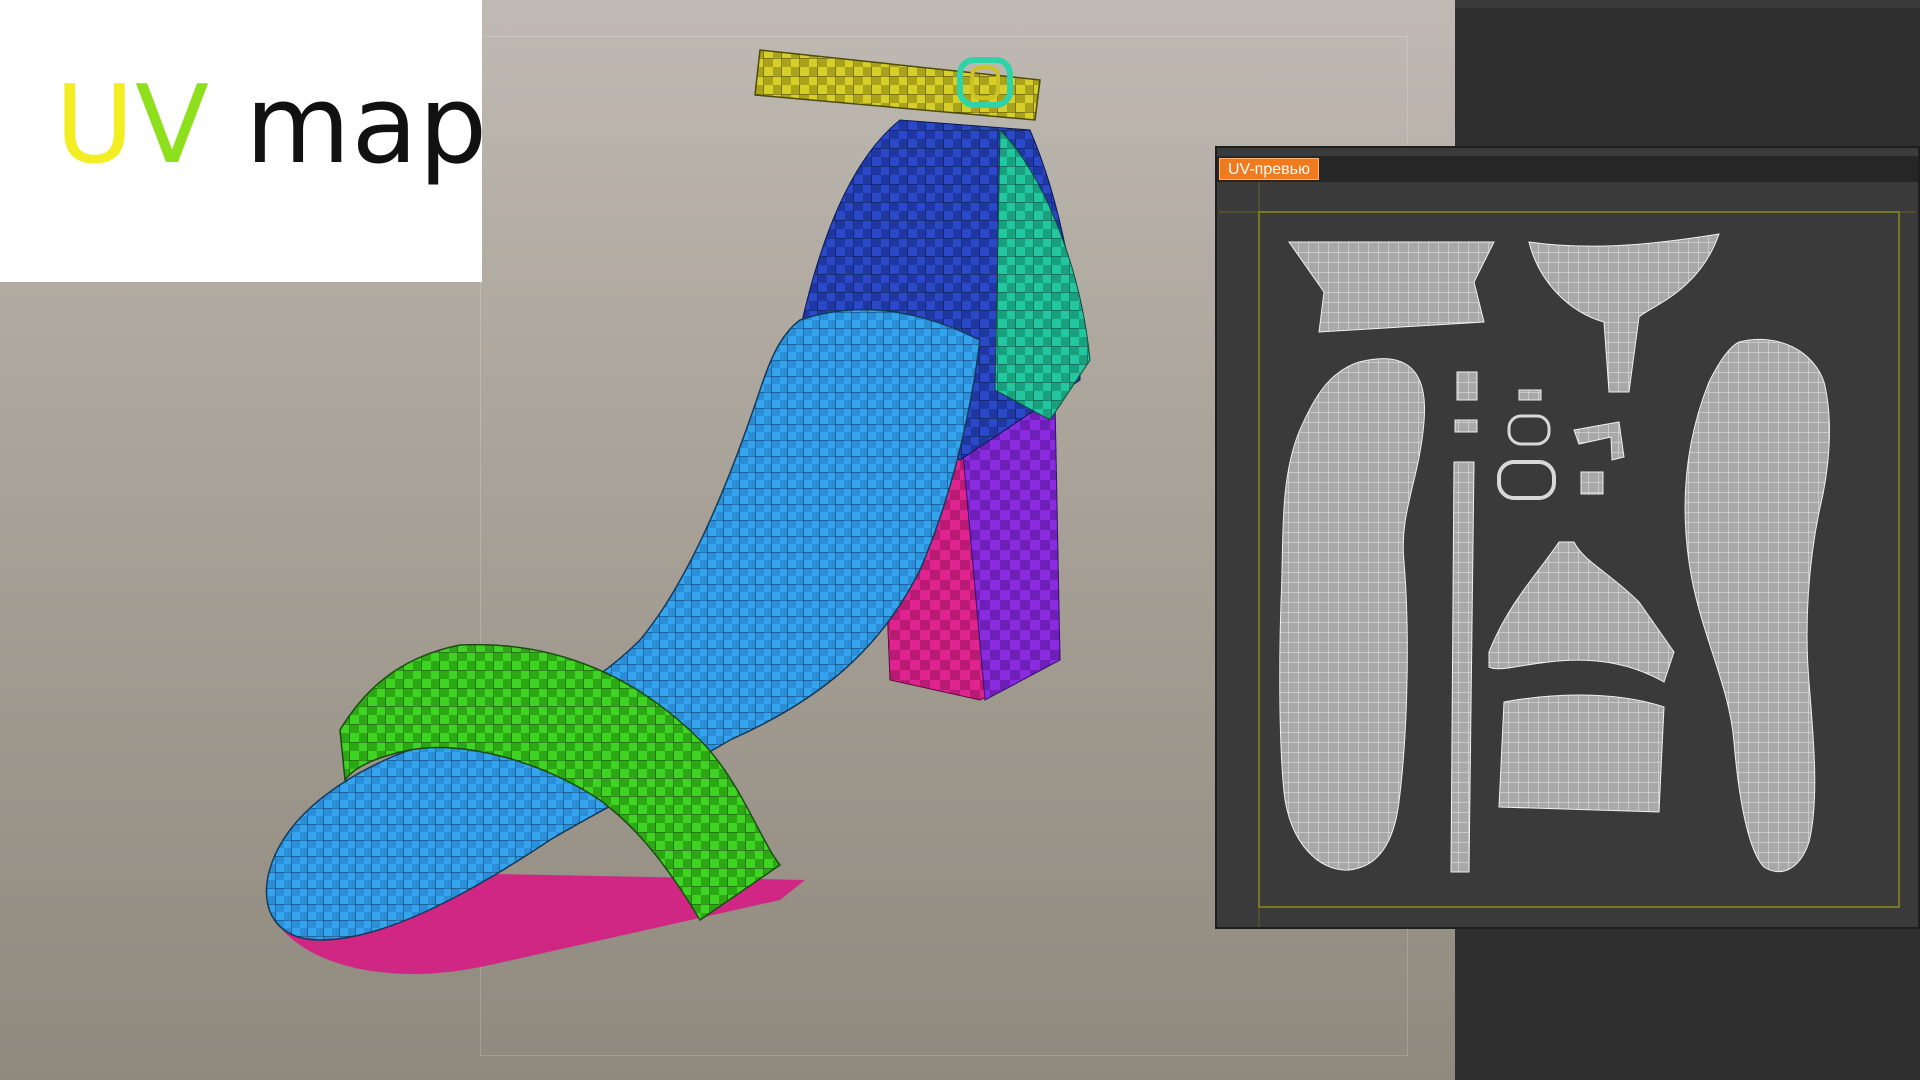 This screenshot has height=1080, width=1920. What do you see at coordinates (1687, 4) in the screenshot?
I see `panel-top-strip` at bounding box center [1687, 4].